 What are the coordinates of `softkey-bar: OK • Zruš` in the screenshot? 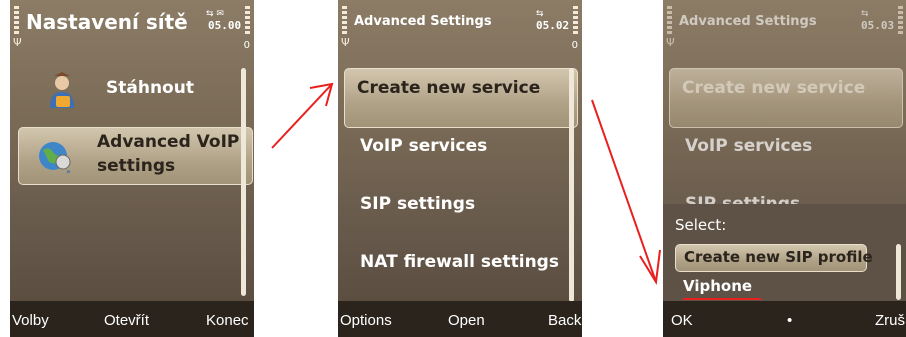 It's located at (784, 319).